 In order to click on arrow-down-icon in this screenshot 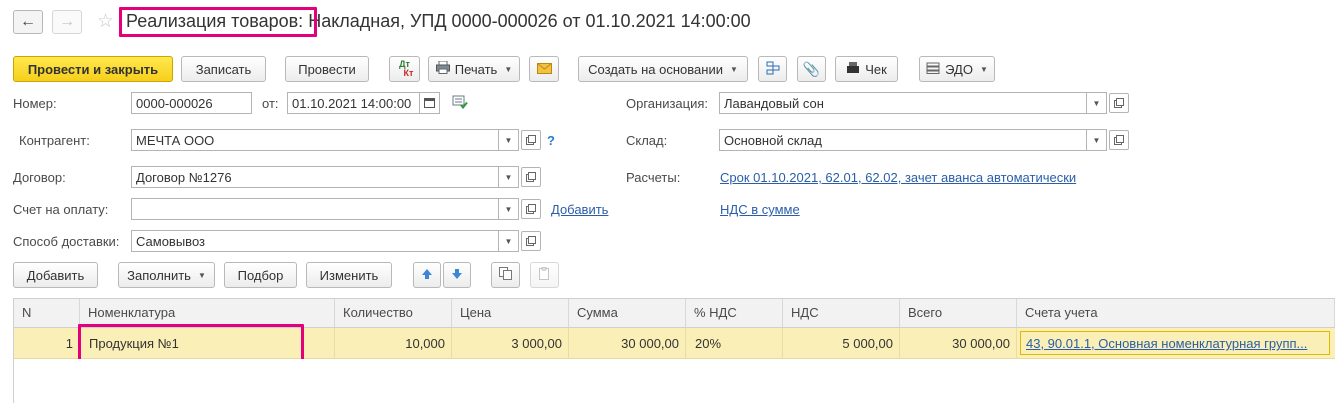, I will do `click(457, 275)`.